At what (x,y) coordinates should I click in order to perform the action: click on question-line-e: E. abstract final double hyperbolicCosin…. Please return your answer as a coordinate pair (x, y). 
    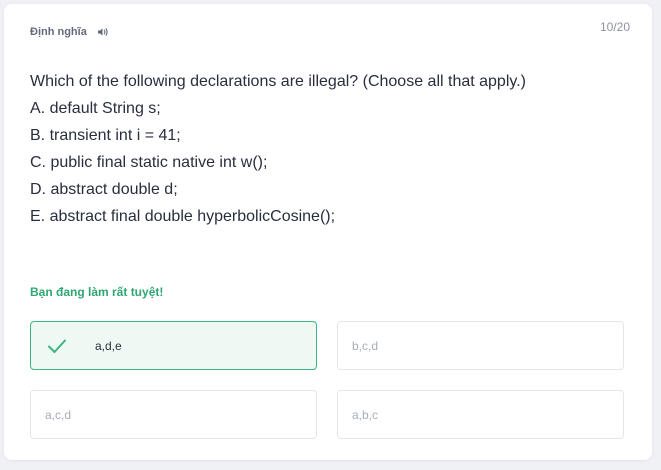
    Looking at the image, I should click on (183, 216).